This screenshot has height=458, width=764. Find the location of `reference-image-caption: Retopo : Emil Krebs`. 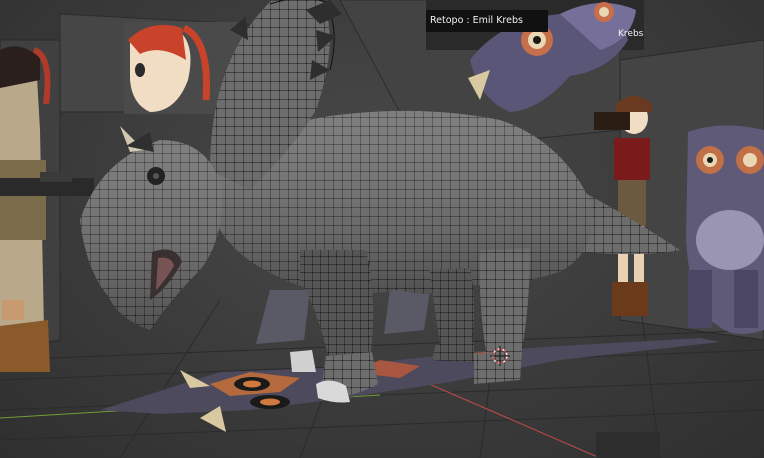

reference-image-caption: Retopo : Emil Krebs is located at coordinates (487, 21).